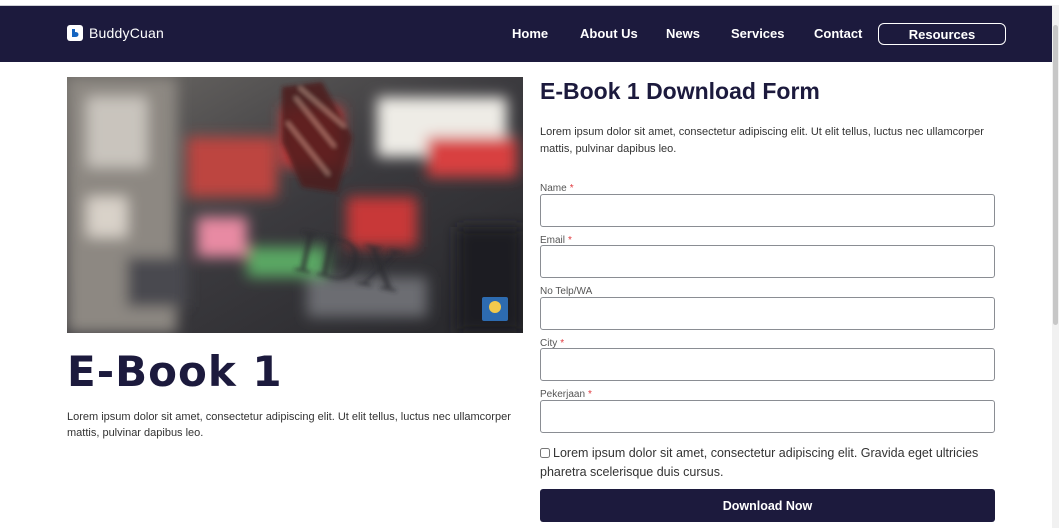 This screenshot has width=1059, height=528. Describe the element at coordinates (758, 33) in the screenshot. I see `nav-link-services: Services` at that location.